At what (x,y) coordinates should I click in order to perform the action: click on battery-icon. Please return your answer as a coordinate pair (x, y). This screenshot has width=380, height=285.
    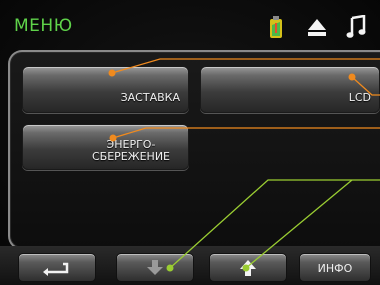
    Looking at the image, I should click on (276, 27).